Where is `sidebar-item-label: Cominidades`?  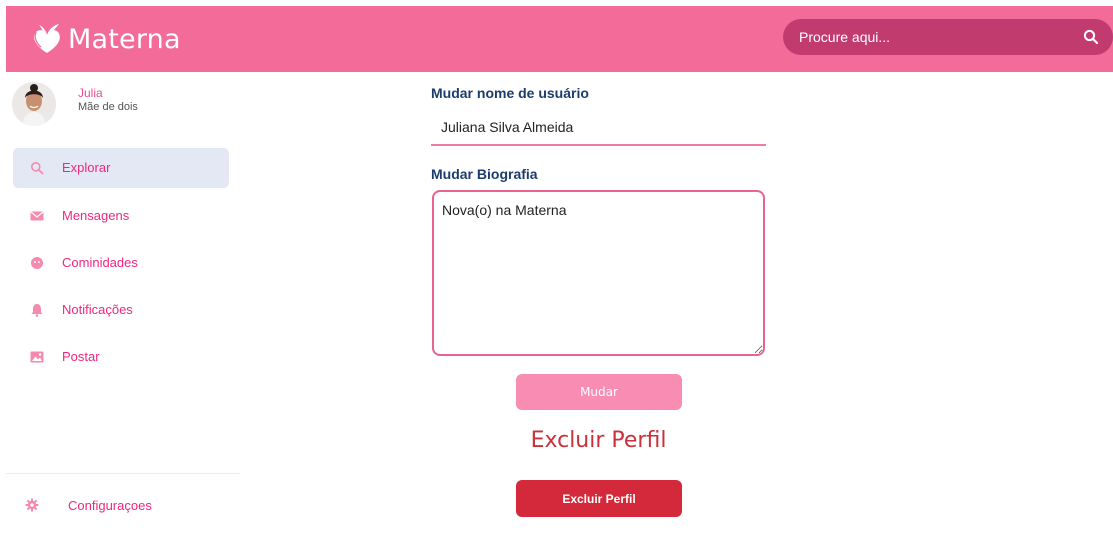
sidebar-item-label: Cominidades is located at coordinates (100, 262).